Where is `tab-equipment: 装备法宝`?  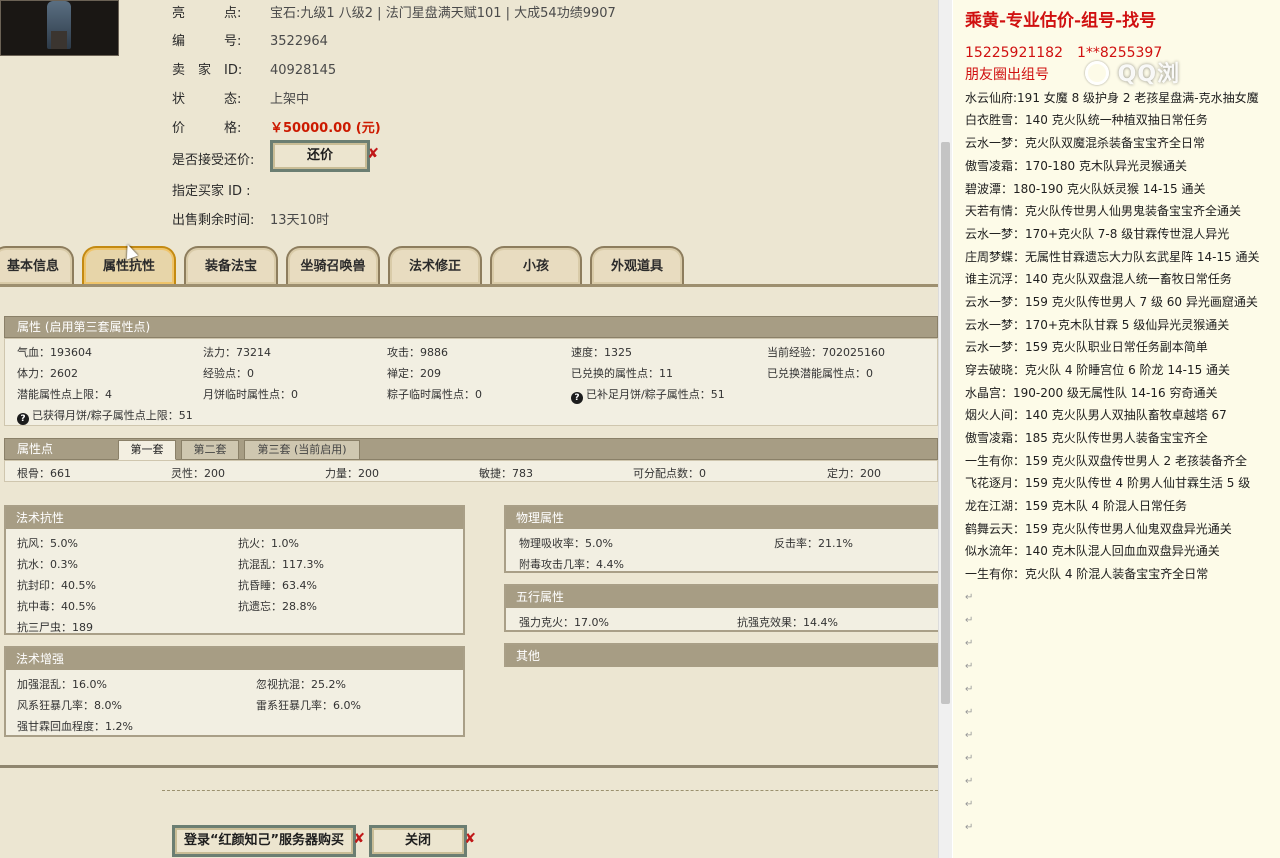
tab-equipment: 装备法宝 is located at coordinates (231, 265).